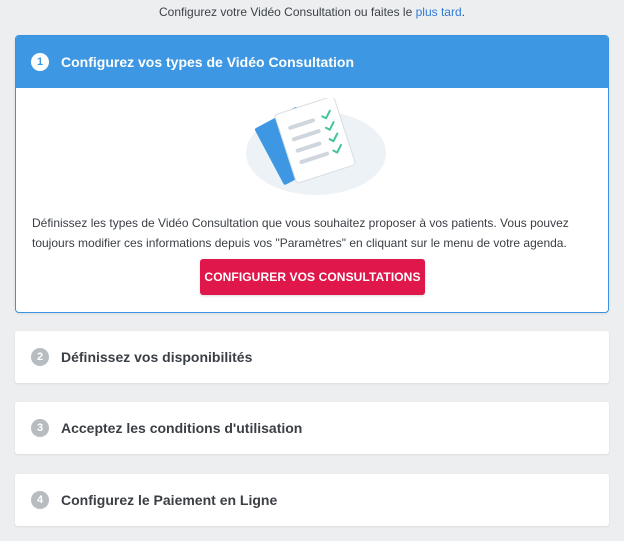 The height and width of the screenshot is (541, 624). What do you see at coordinates (463, 12) in the screenshot?
I see `setup-intro-suffix: .` at bounding box center [463, 12].